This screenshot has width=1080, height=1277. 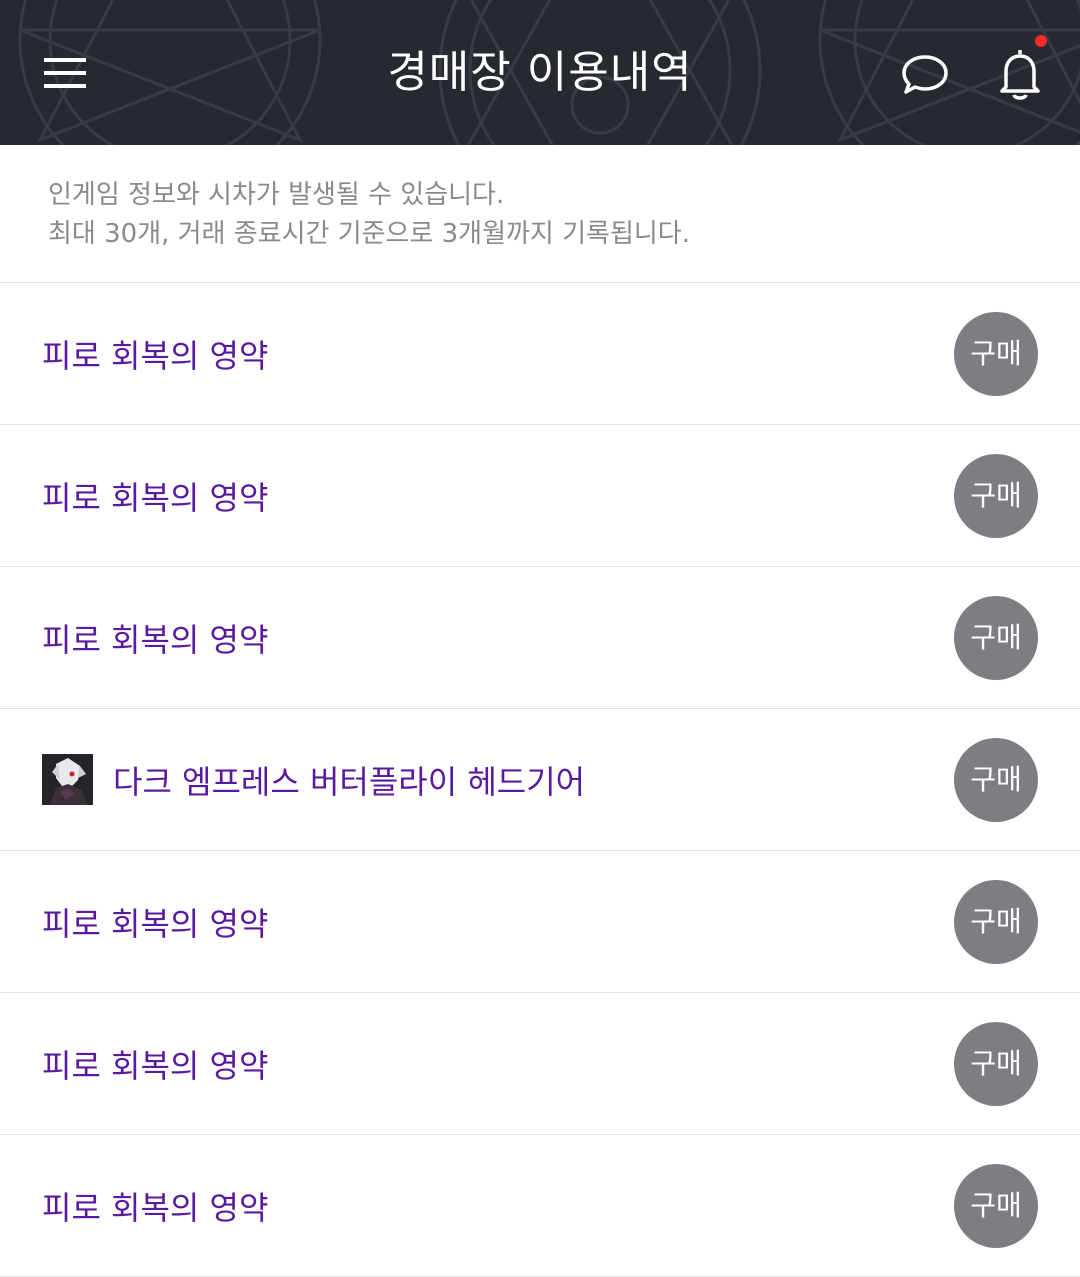 I want to click on bell-icon, so click(x=1020, y=74).